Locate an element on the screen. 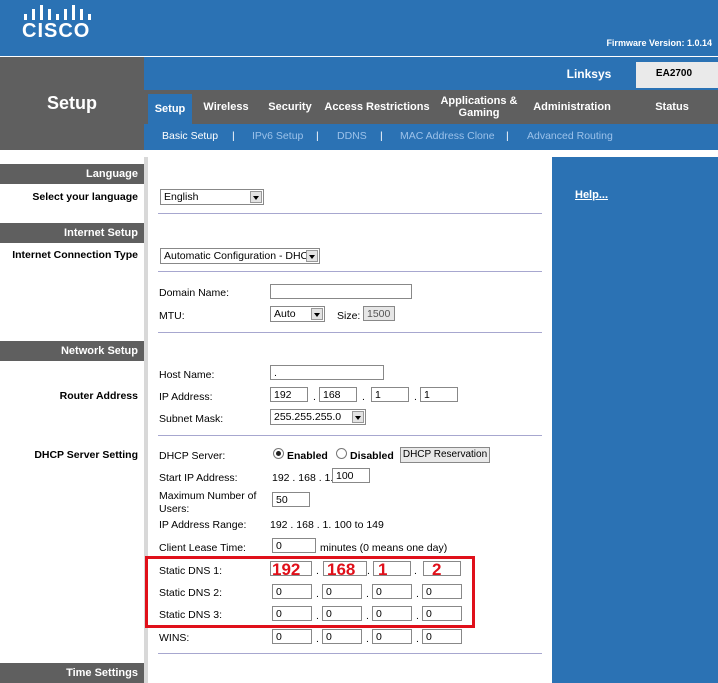 Image resolution: width=718 pixels, height=683 pixels. domain-name-input is located at coordinates (341, 291).